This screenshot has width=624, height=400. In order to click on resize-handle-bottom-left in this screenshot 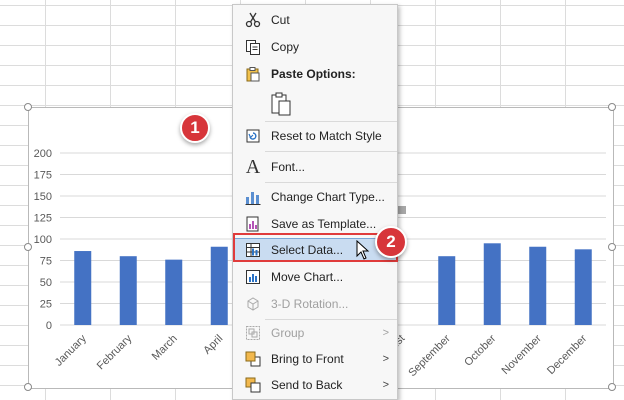, I will do `click(28, 387)`.